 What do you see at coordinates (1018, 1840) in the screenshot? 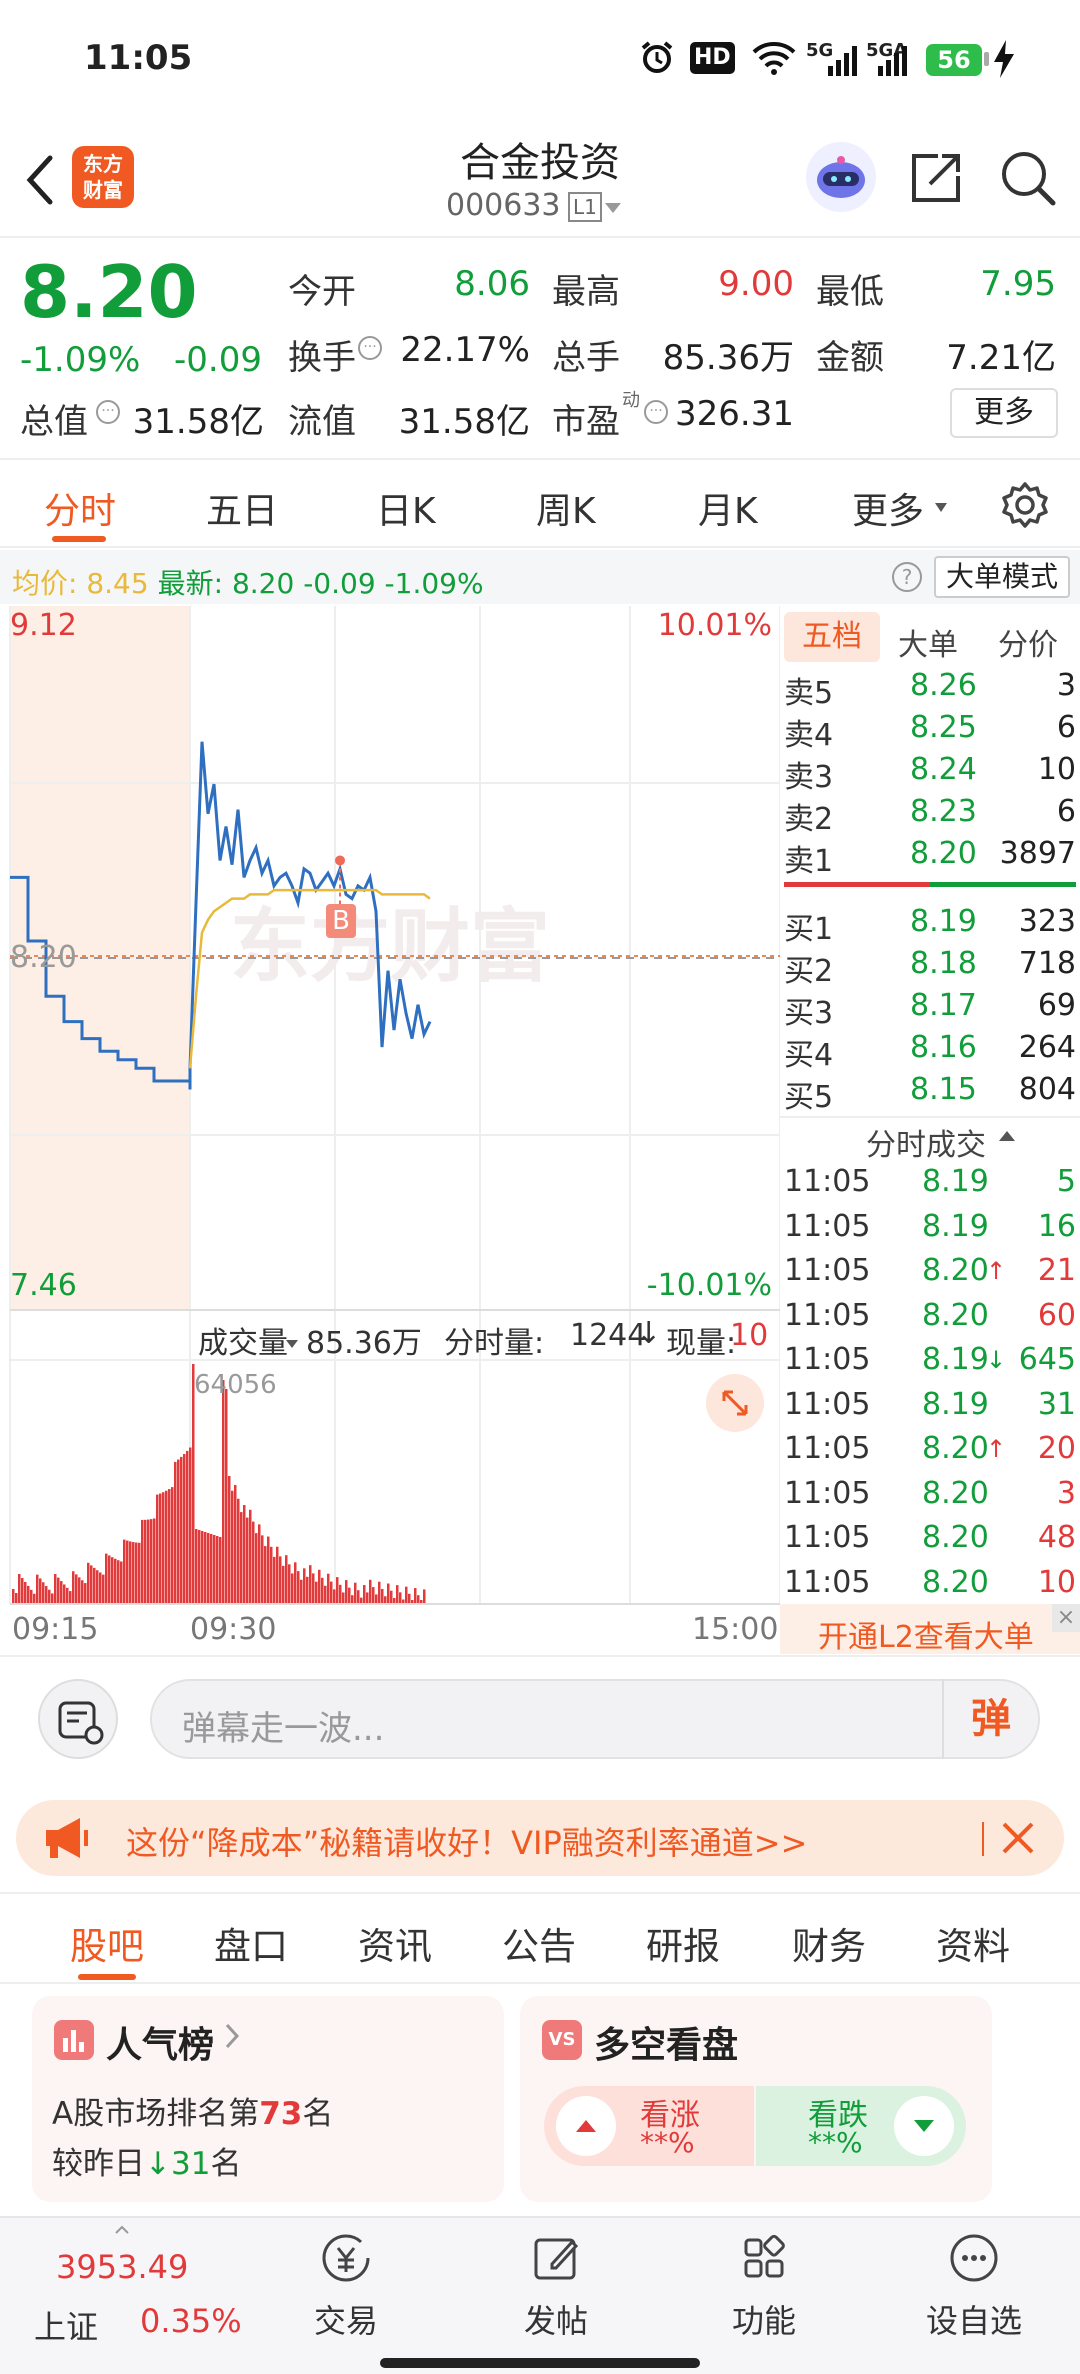
I see `close-icon` at bounding box center [1018, 1840].